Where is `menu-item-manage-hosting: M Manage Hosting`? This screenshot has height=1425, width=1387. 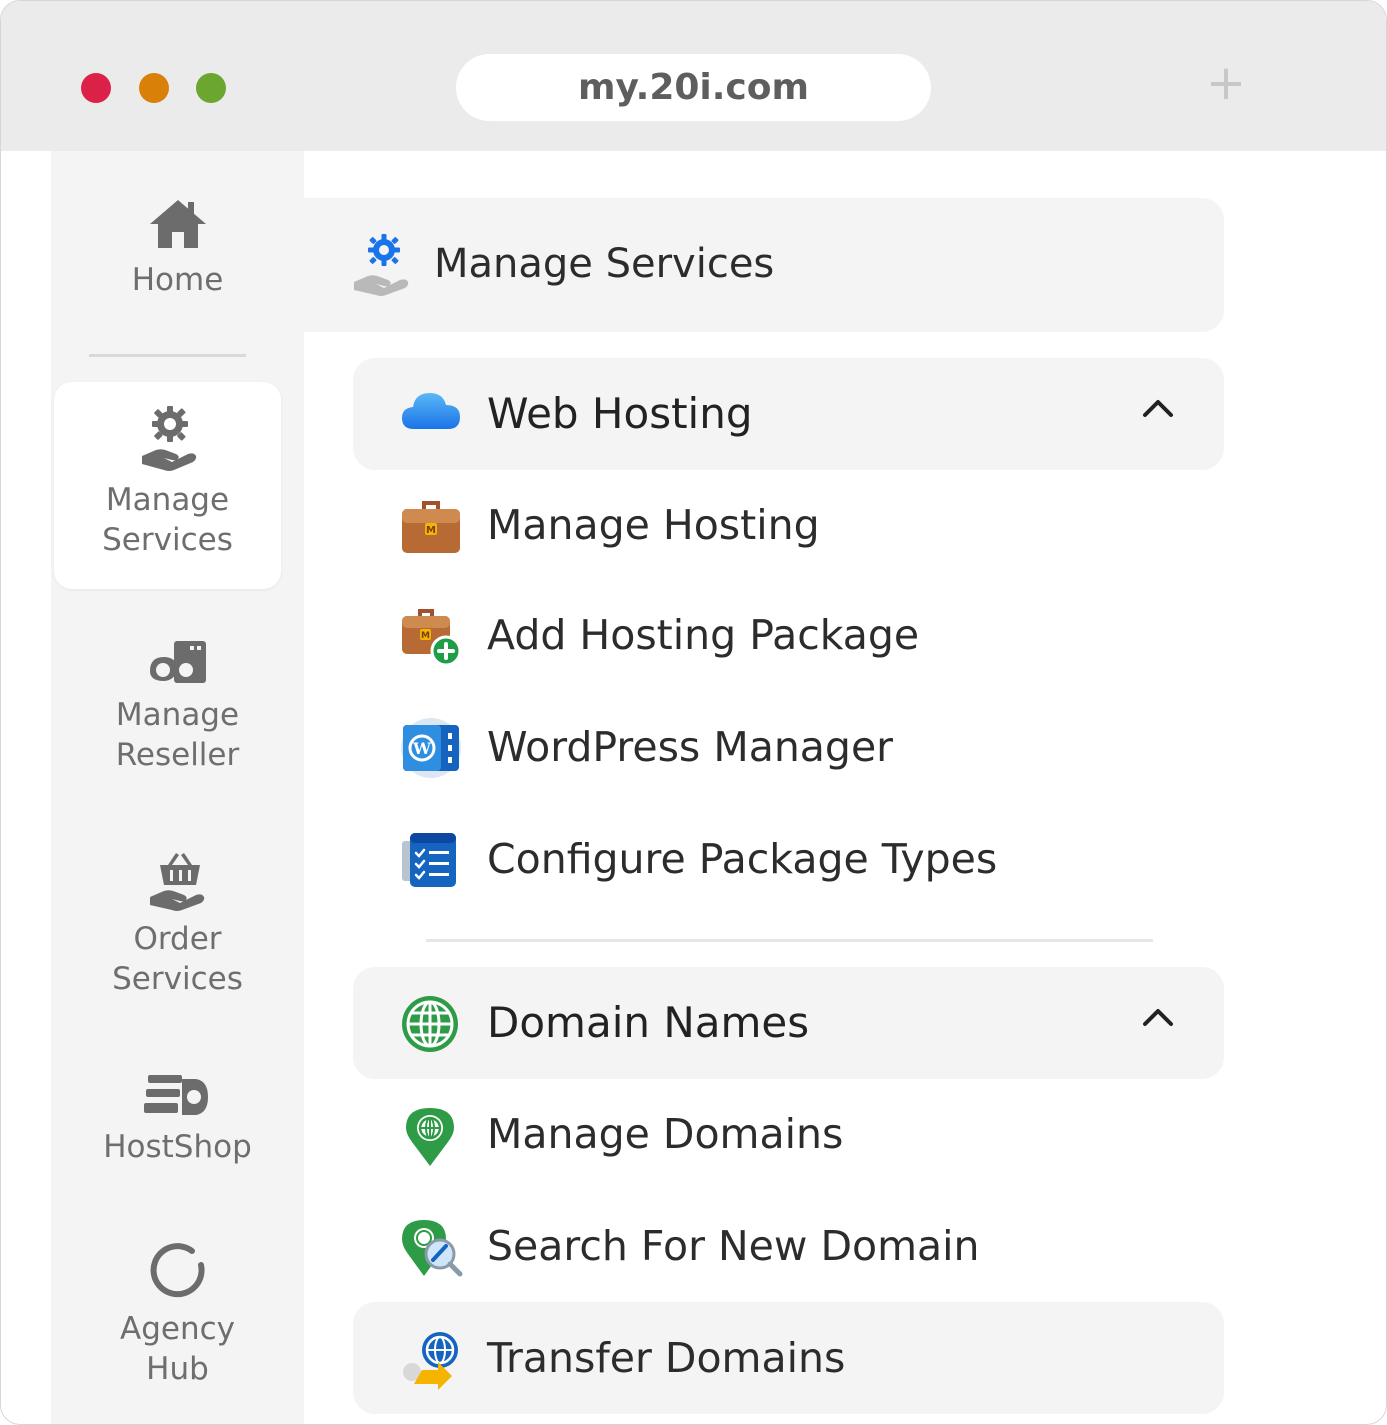 menu-item-manage-hosting: M Manage Hosting is located at coordinates (788, 525).